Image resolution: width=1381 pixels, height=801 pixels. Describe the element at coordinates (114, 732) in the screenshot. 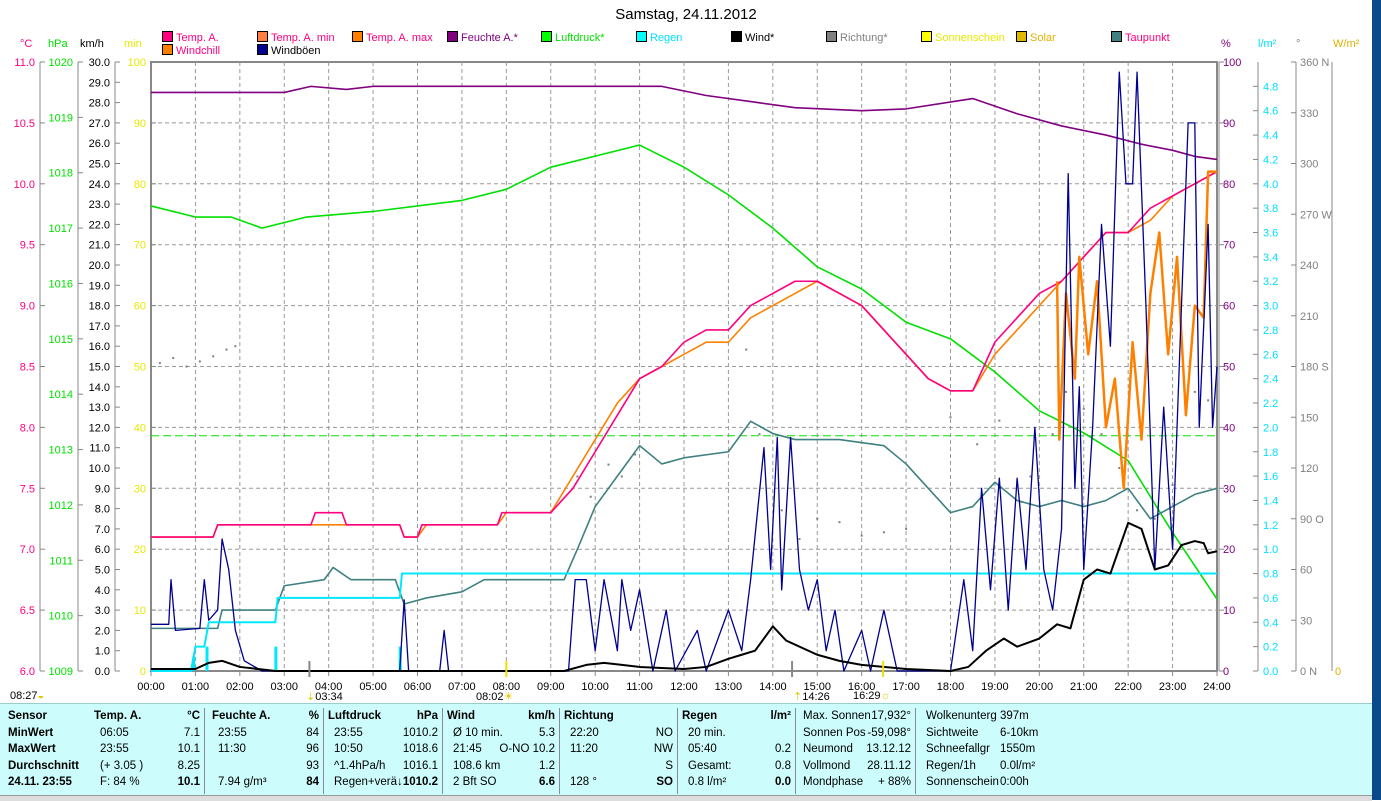

I see `cell-label: 06:05` at that location.